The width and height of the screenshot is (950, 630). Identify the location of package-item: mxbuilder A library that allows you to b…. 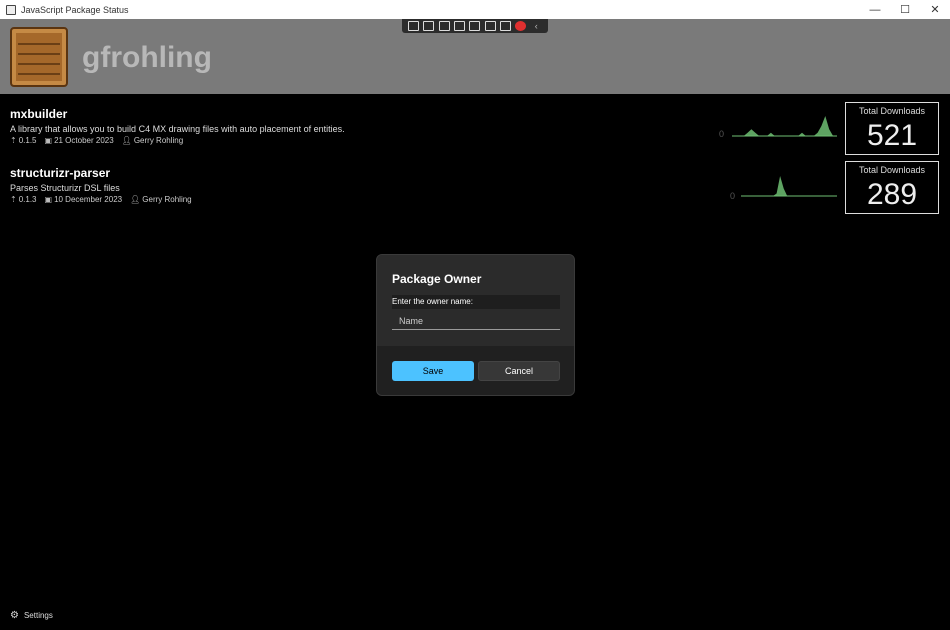
(177, 126).